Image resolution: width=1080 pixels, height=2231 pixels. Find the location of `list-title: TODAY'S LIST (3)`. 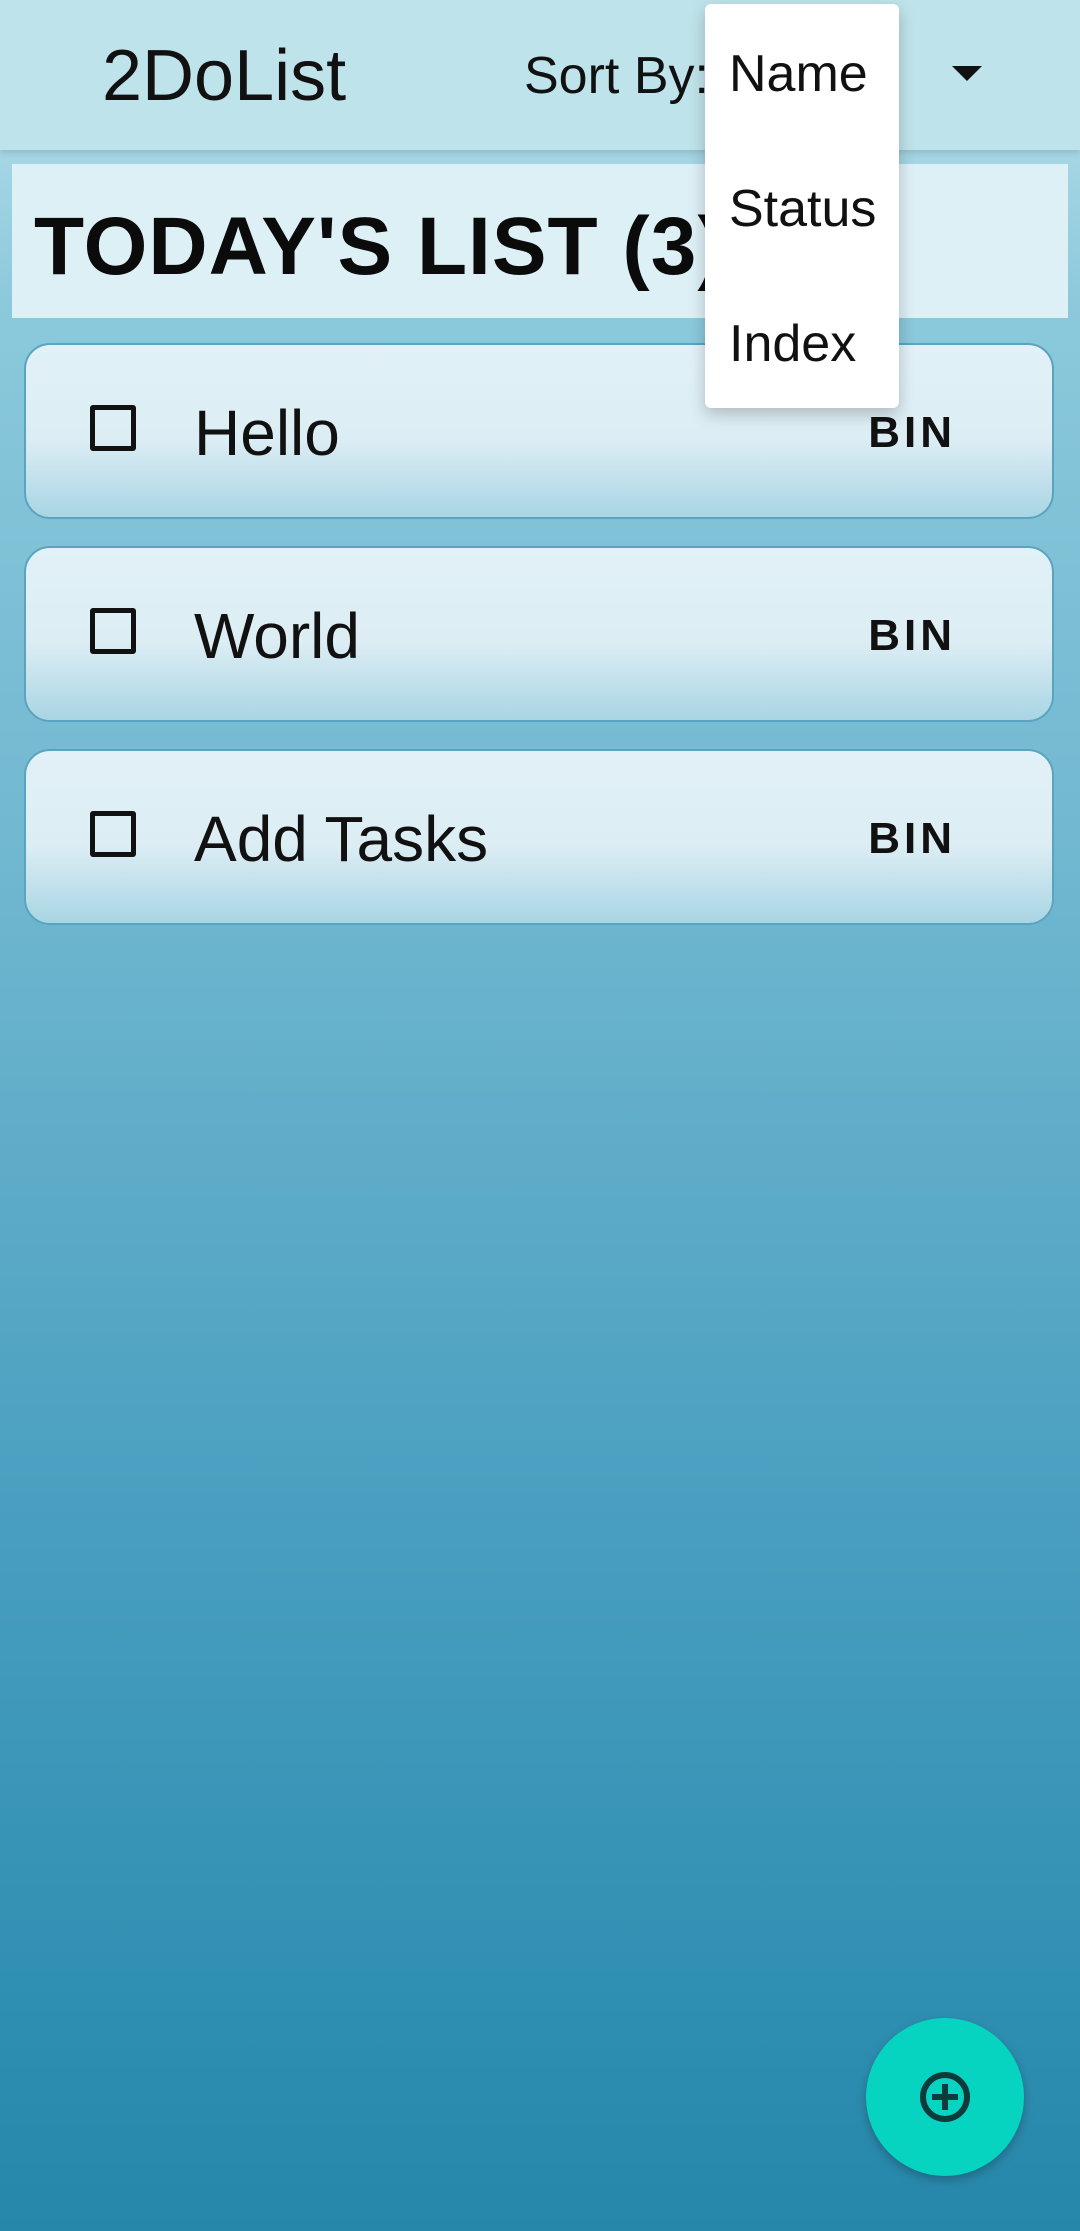

list-title: TODAY'S LIST (3) is located at coordinates (380, 246).